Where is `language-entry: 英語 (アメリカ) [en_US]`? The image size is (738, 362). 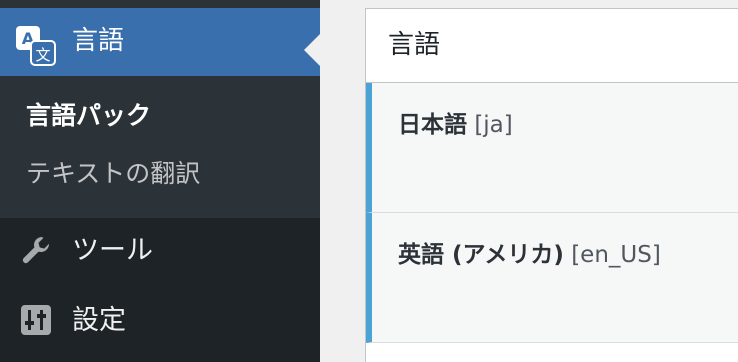
language-entry: 英語 (アメリカ) [en_US] is located at coordinates (529, 255).